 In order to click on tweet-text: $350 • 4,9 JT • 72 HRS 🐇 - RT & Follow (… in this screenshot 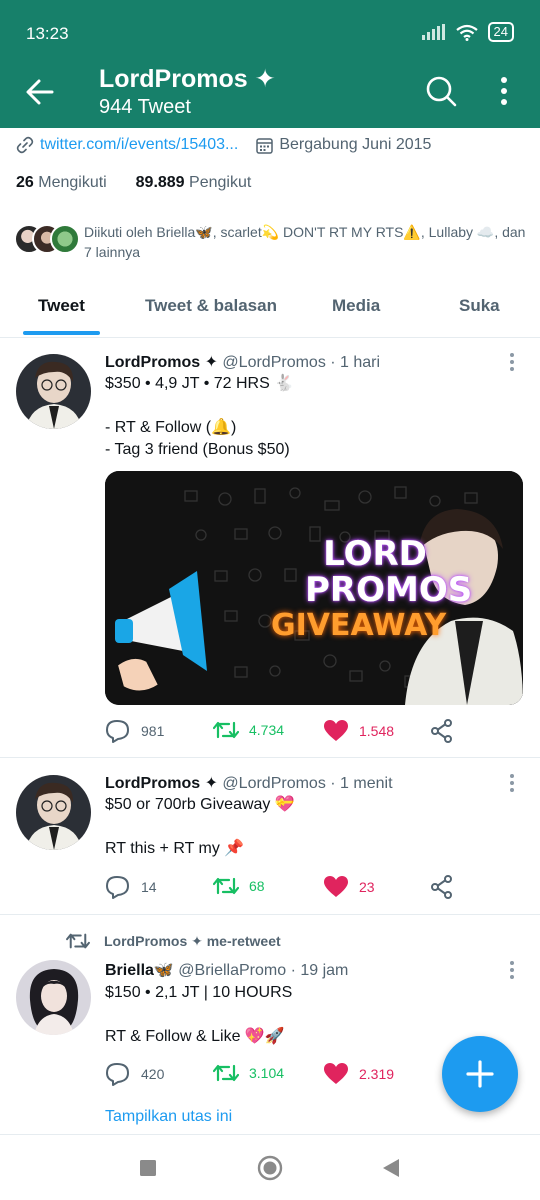, I will do `click(200, 416)`.